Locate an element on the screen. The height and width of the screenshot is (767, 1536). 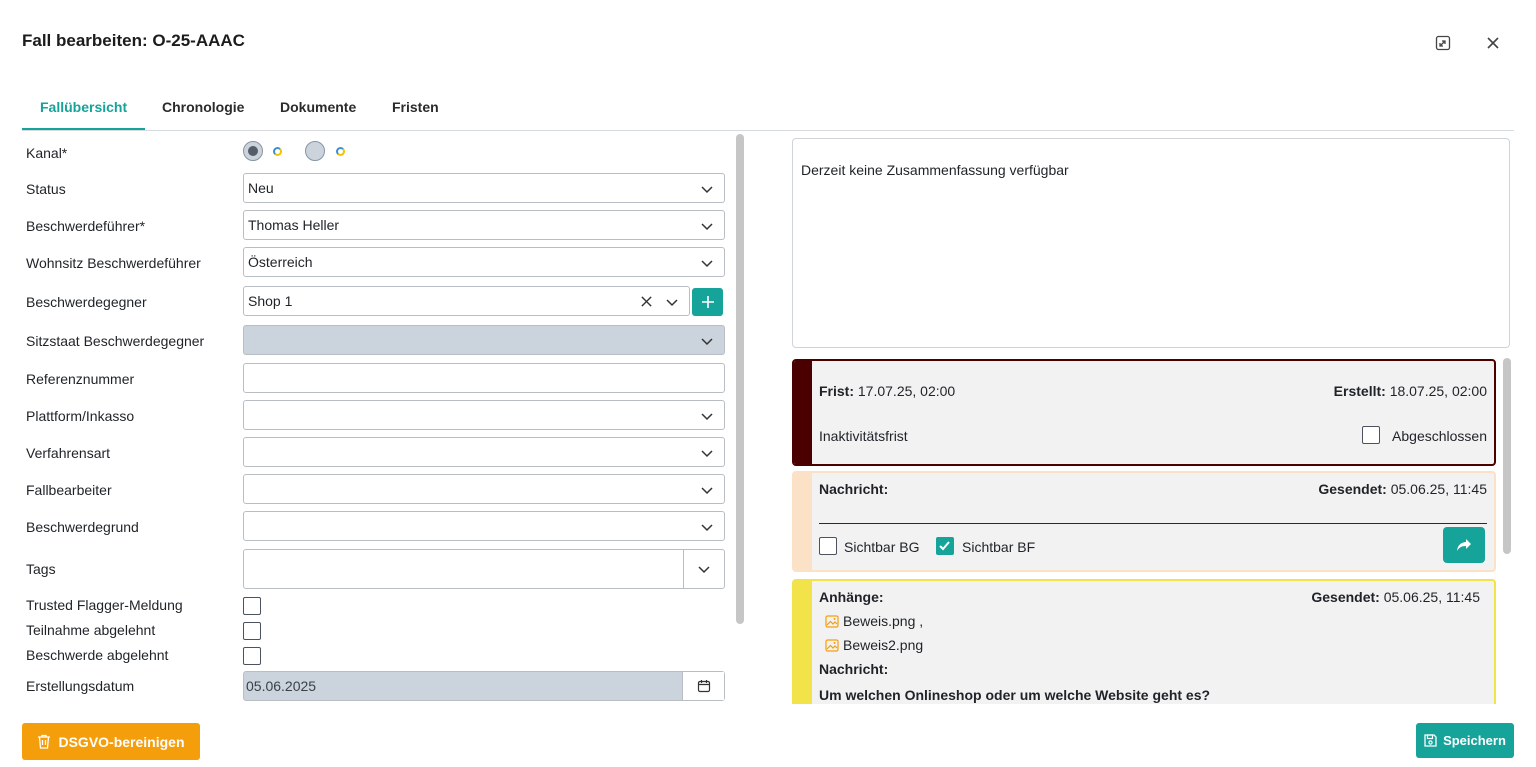
beschwerdegrund-label: Beschwerdegrund is located at coordinates (82, 527).